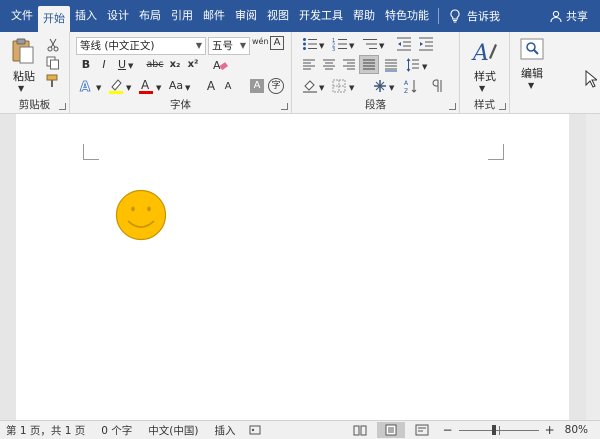 The height and width of the screenshot is (439, 600). I want to click on paste-icon, so click(23, 51).